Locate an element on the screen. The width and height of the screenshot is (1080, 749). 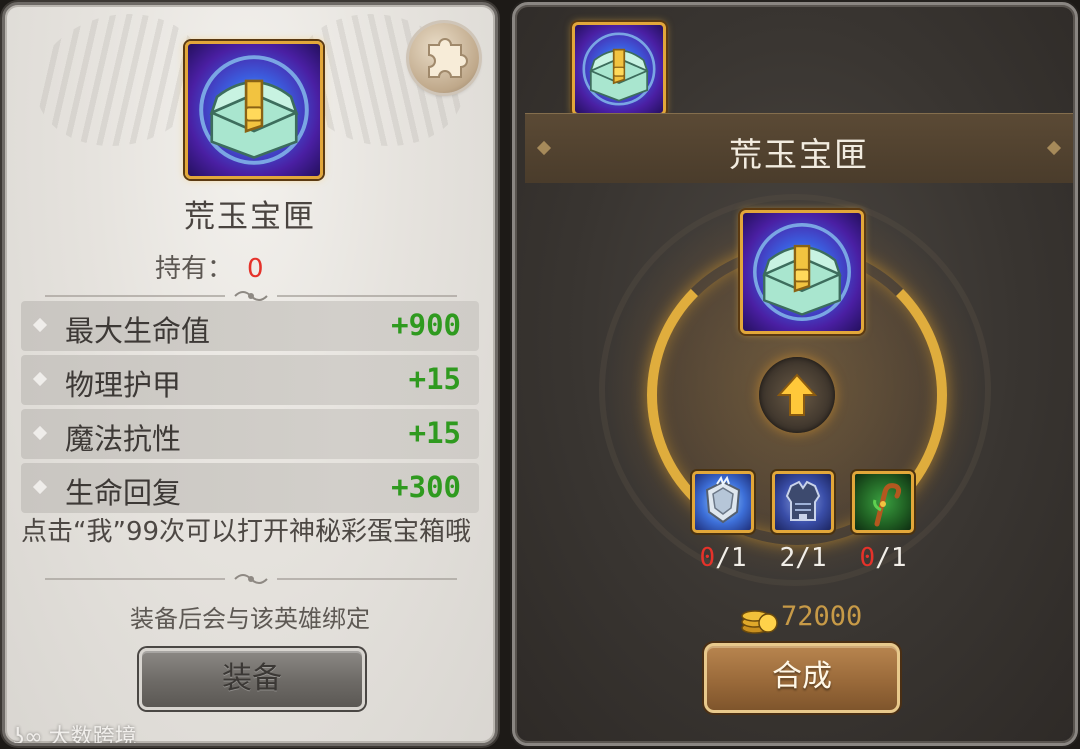
ornament-divider-bottom is located at coordinates (251, 579).